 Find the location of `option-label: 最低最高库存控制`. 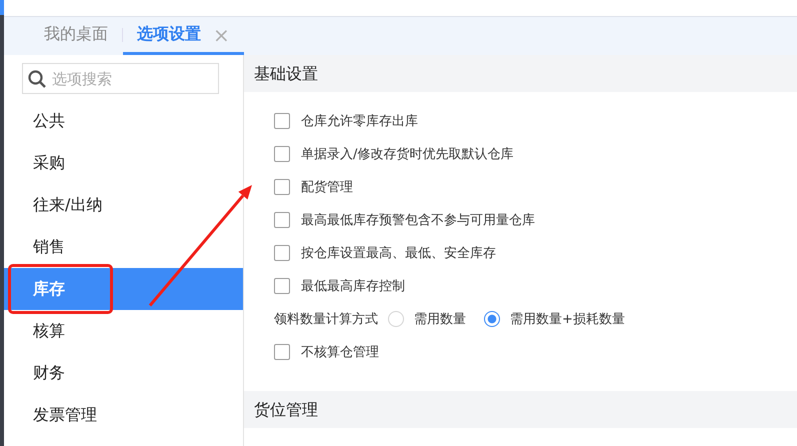

option-label: 最低最高库存控制 is located at coordinates (353, 286).